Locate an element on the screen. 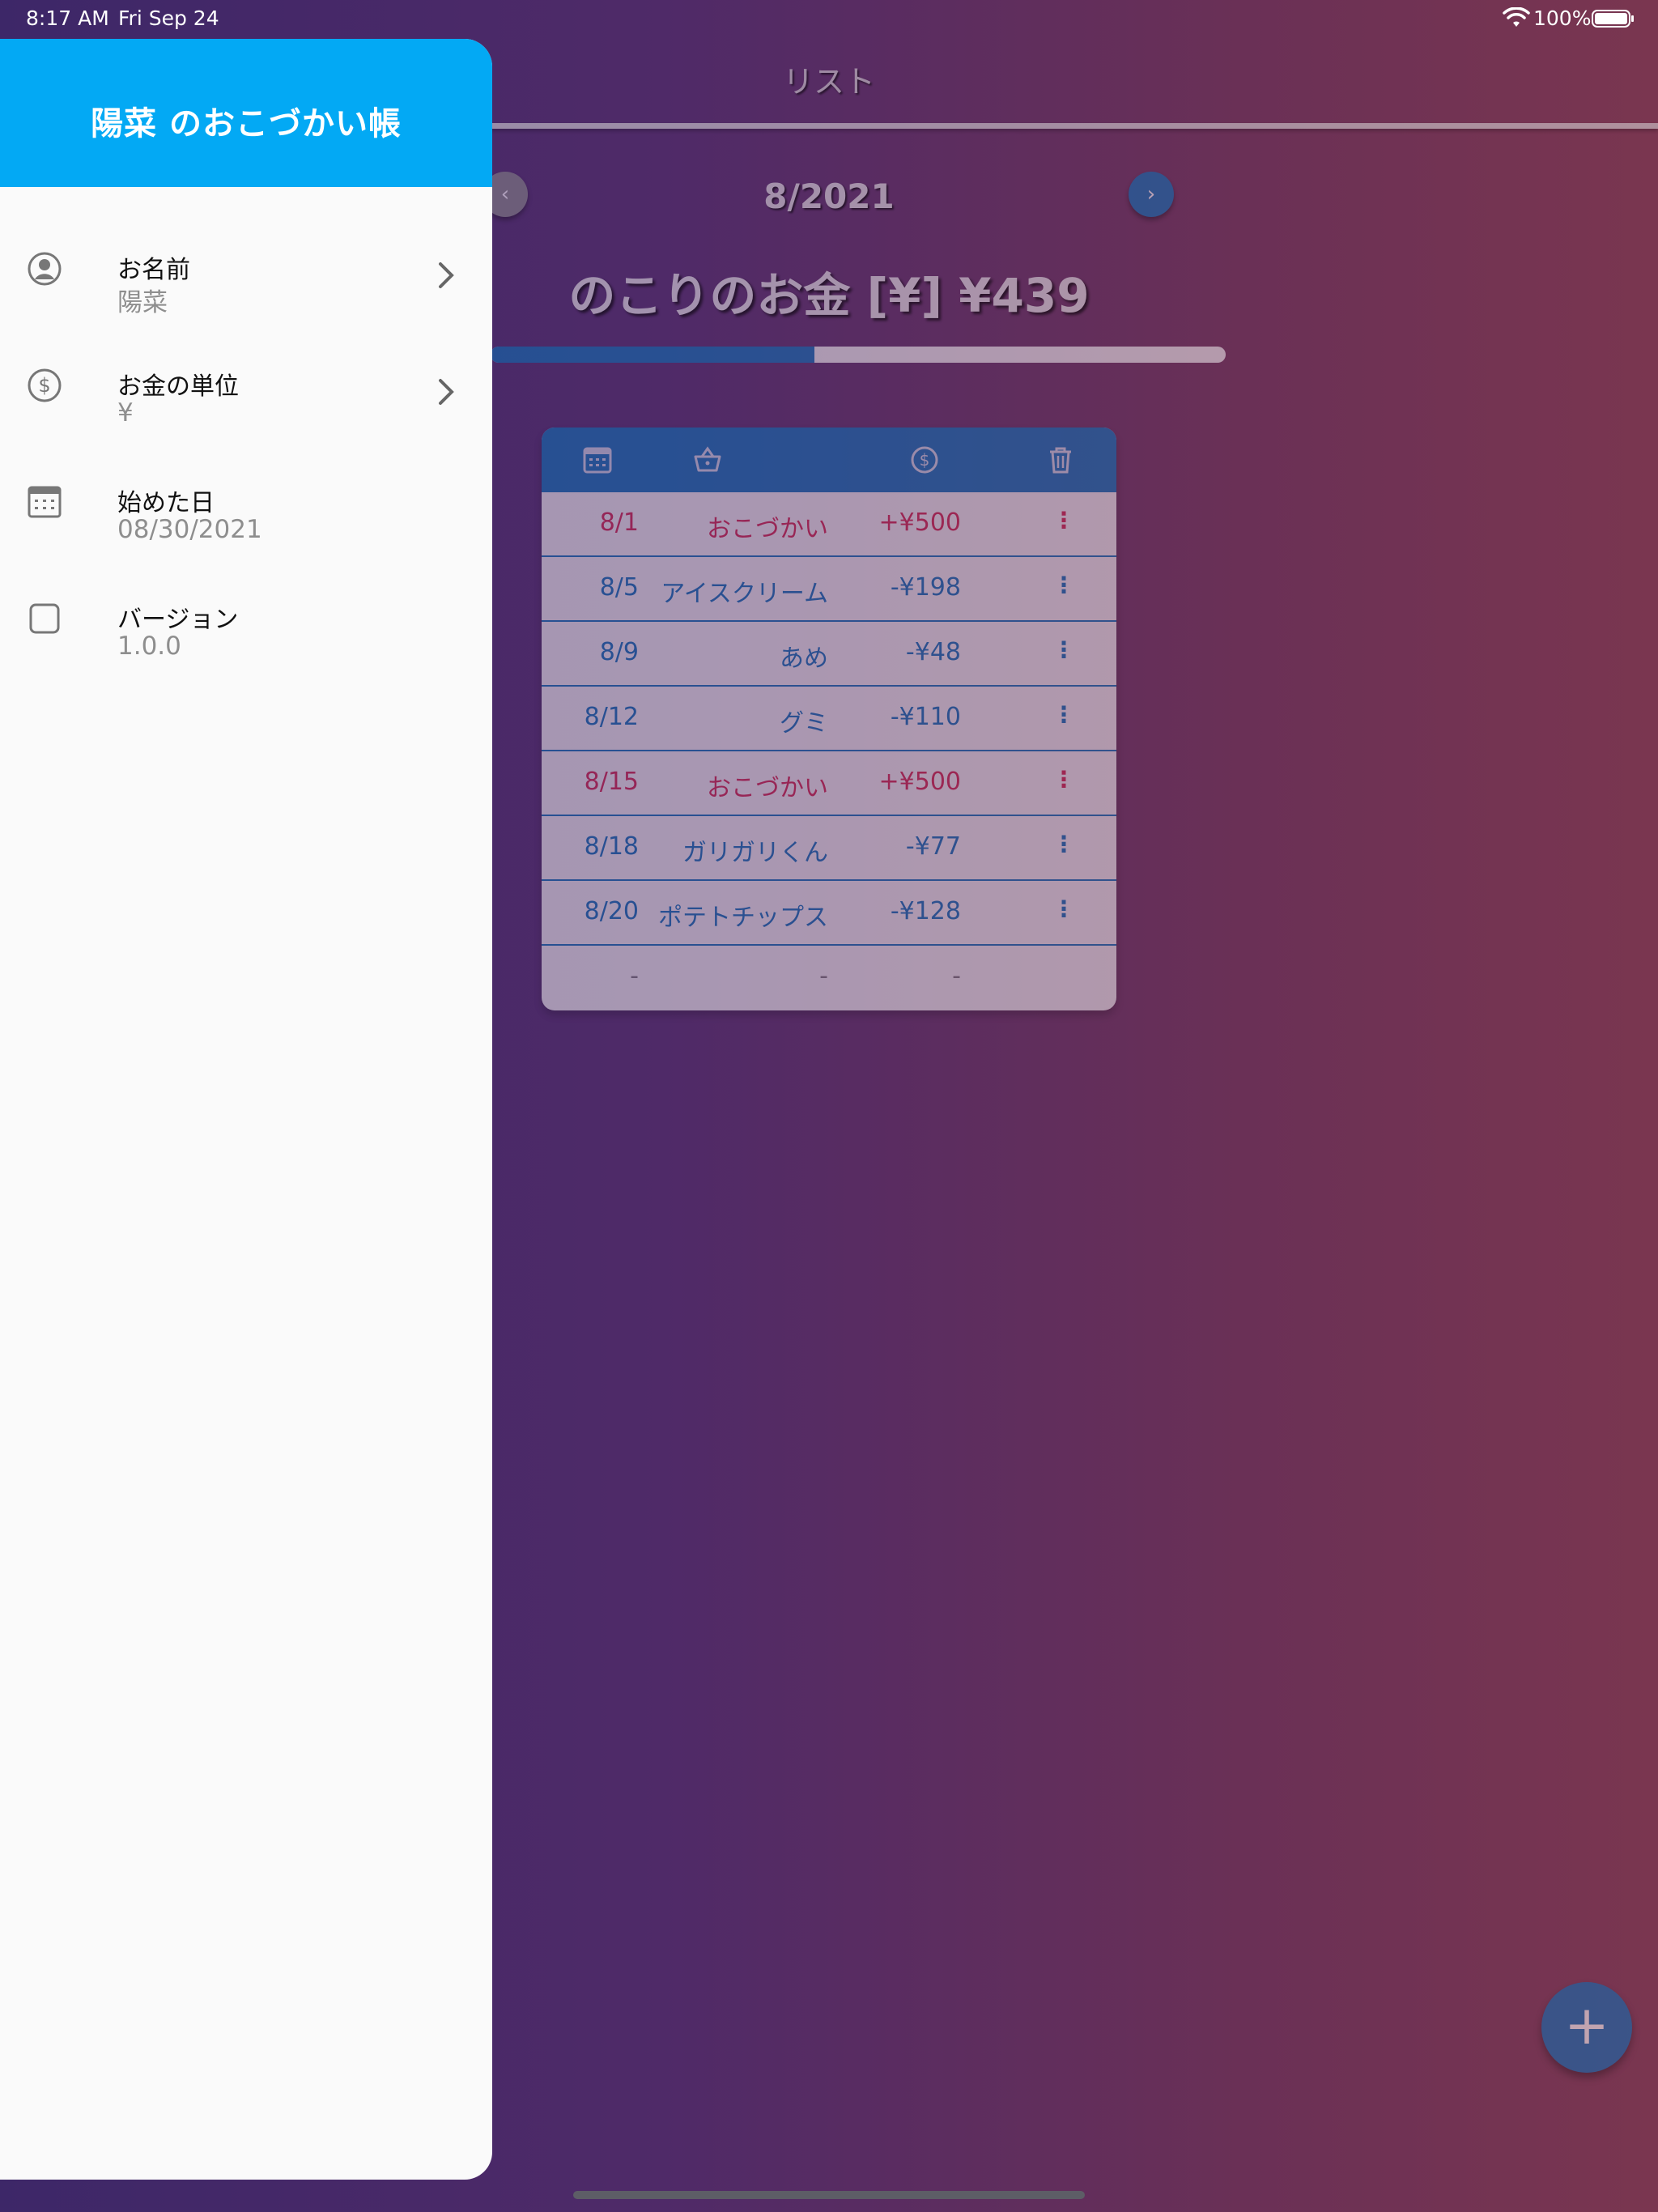 Image resolution: width=1658 pixels, height=2212 pixels. row-amount: -¥128 is located at coordinates (925, 911).